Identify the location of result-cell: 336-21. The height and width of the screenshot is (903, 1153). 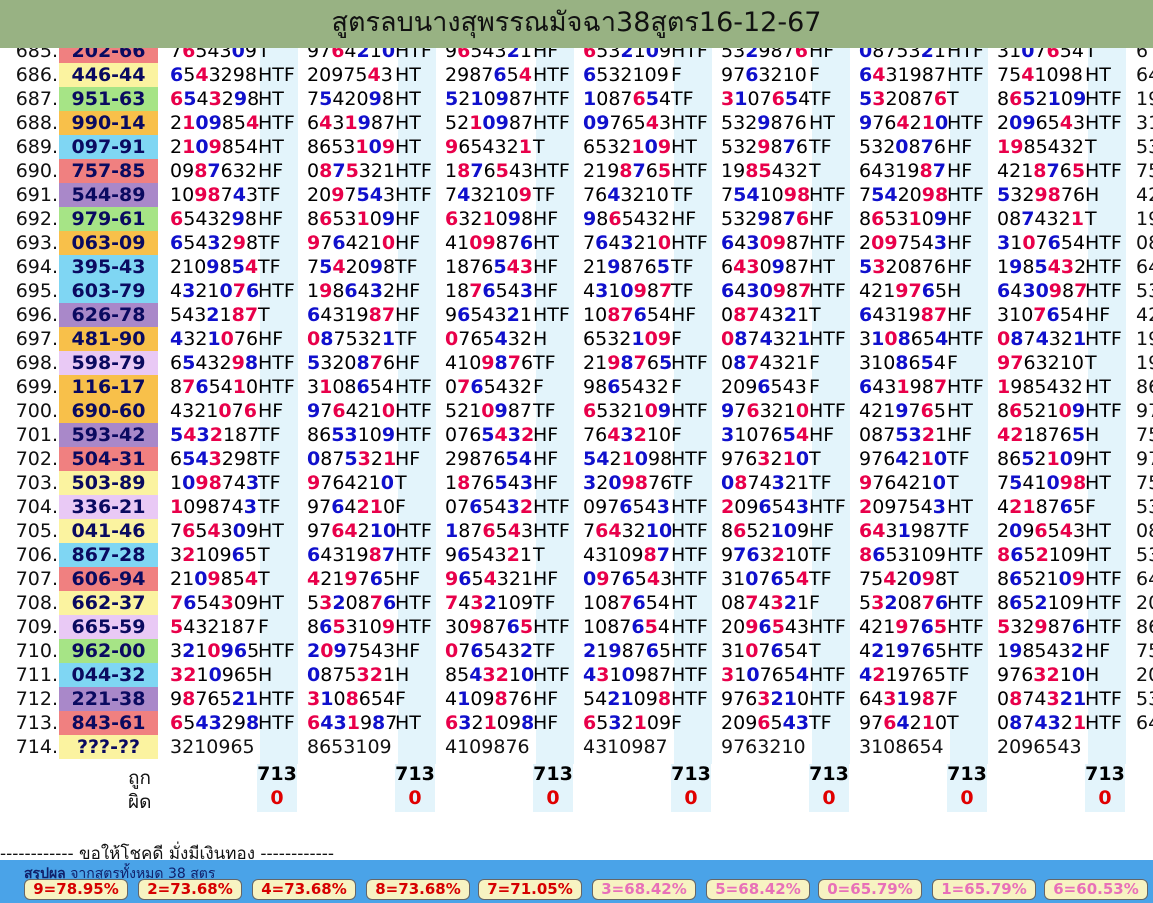
(108, 507).